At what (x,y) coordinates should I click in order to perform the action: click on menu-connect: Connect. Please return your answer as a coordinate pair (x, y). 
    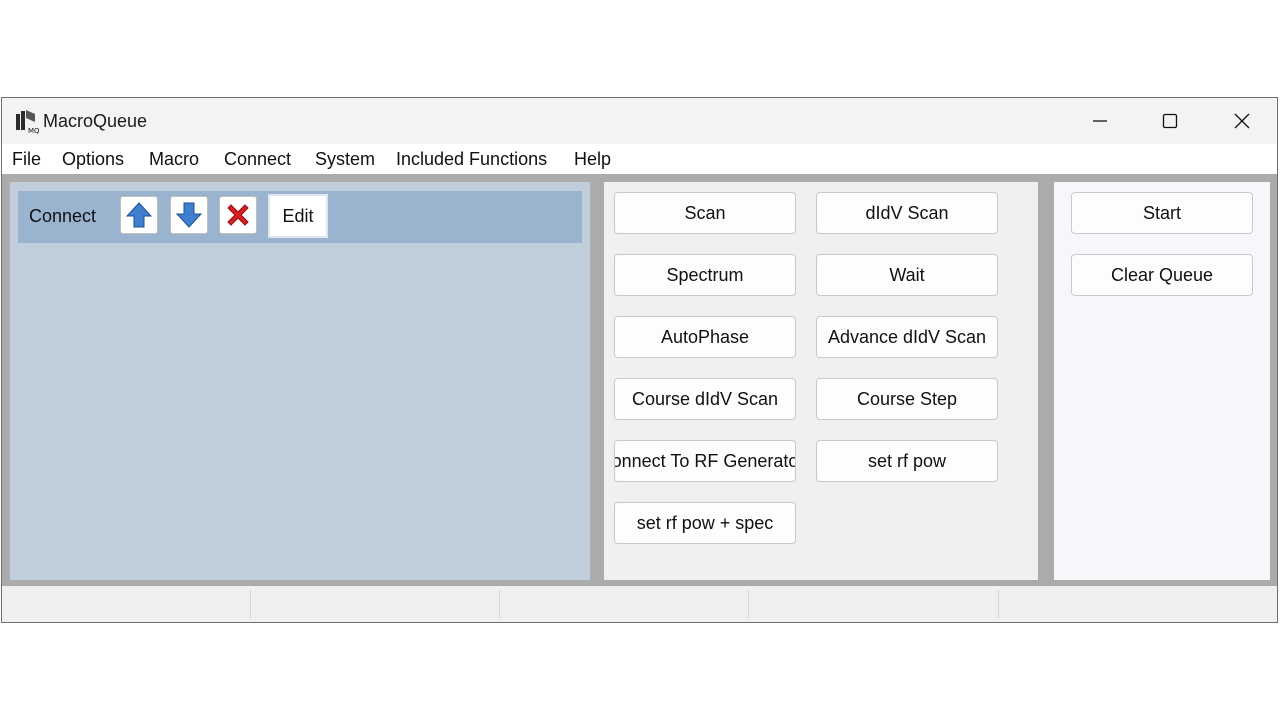
    Looking at the image, I should click on (257, 159).